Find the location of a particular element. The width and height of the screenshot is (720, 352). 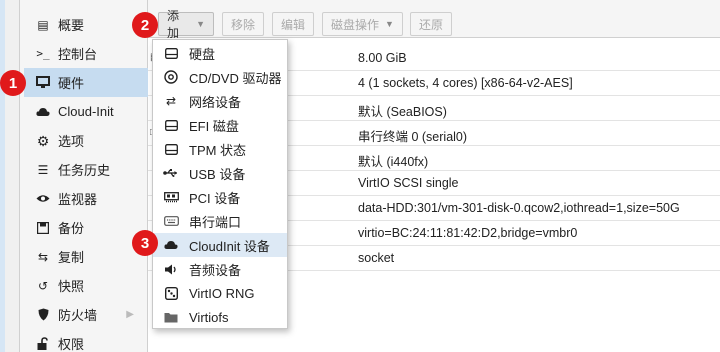

row-value: 默认 (i440fx) is located at coordinates (393, 162).